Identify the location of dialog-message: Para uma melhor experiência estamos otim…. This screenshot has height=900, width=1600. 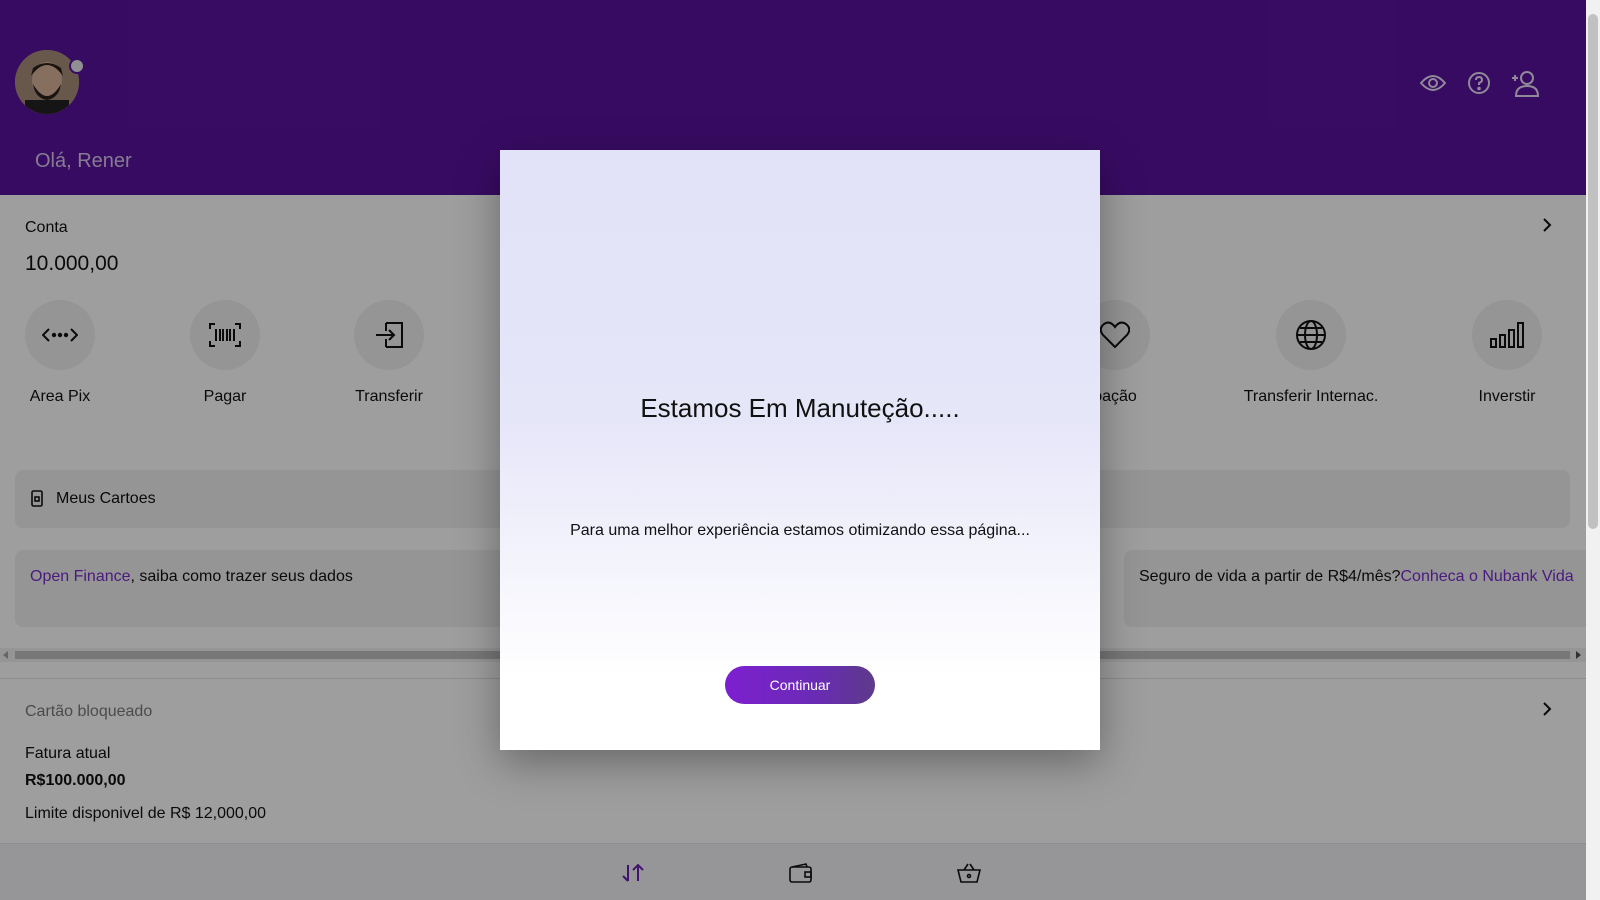
(800, 530).